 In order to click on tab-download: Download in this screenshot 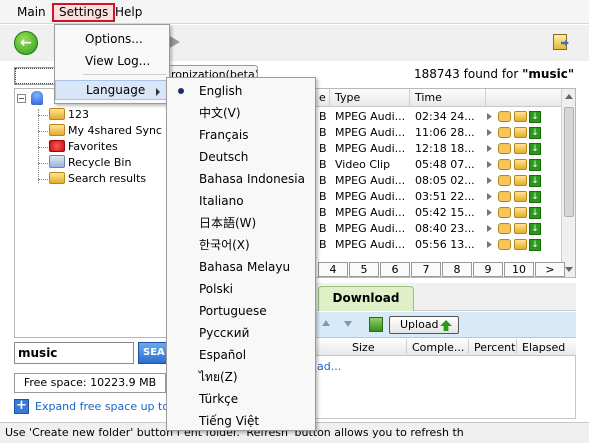, I will do `click(366, 298)`.